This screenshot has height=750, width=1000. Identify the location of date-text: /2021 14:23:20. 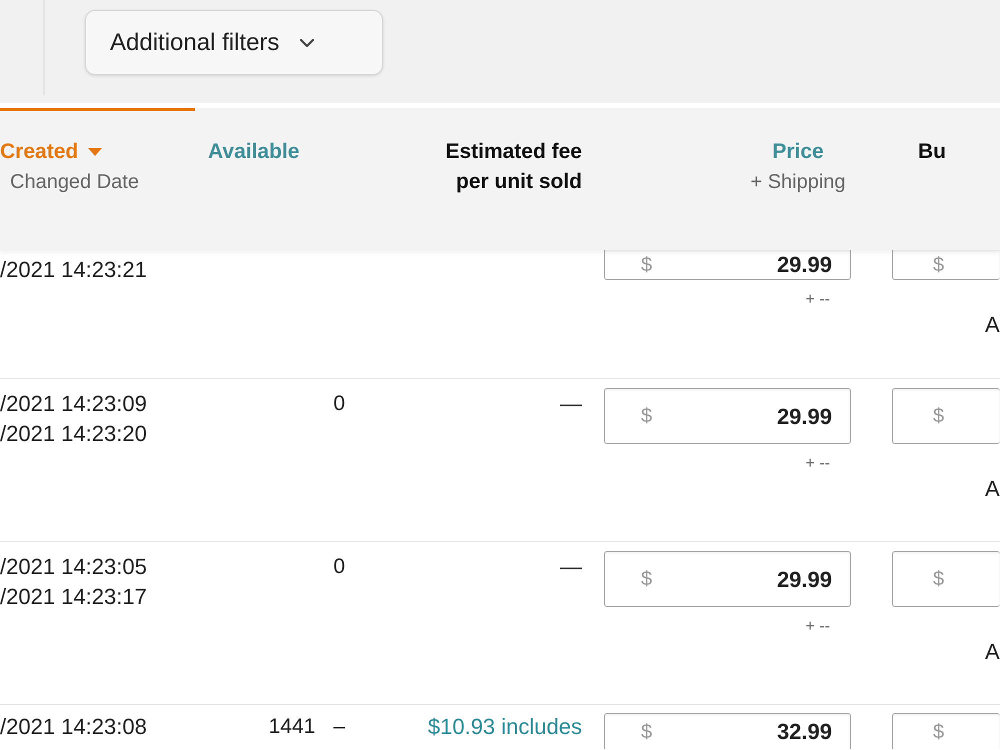
(73, 434).